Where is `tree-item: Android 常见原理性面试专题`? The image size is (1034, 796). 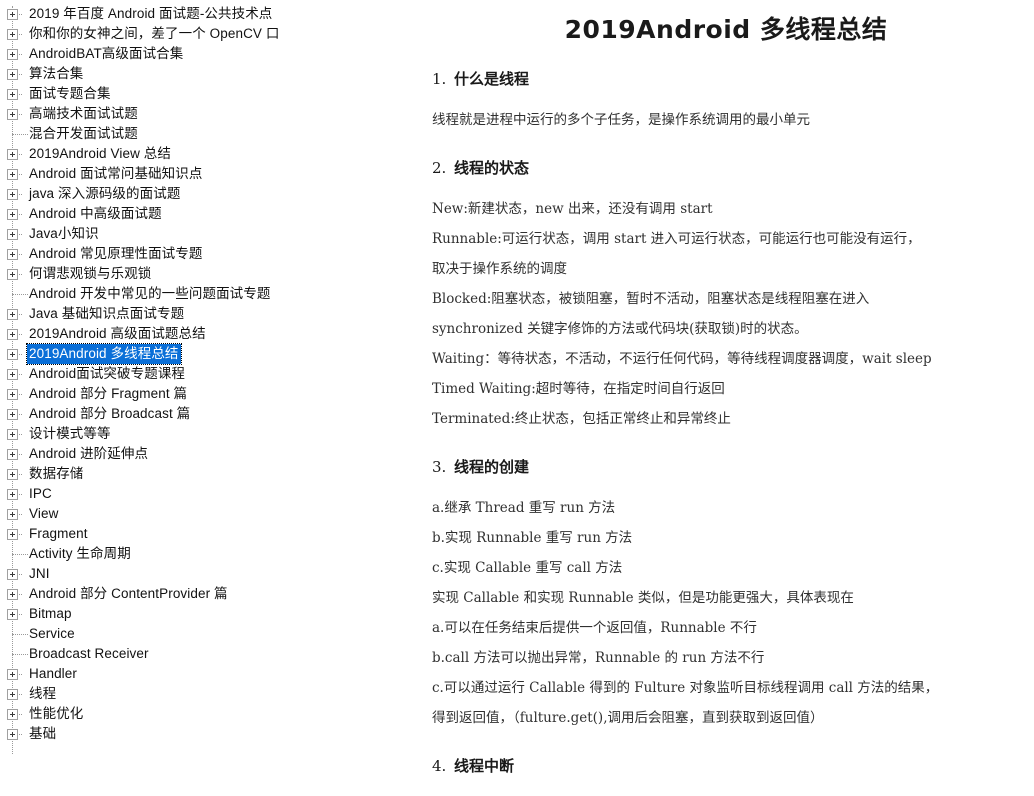
tree-item: Android 常见原理性面试专题 is located at coordinates (200, 254).